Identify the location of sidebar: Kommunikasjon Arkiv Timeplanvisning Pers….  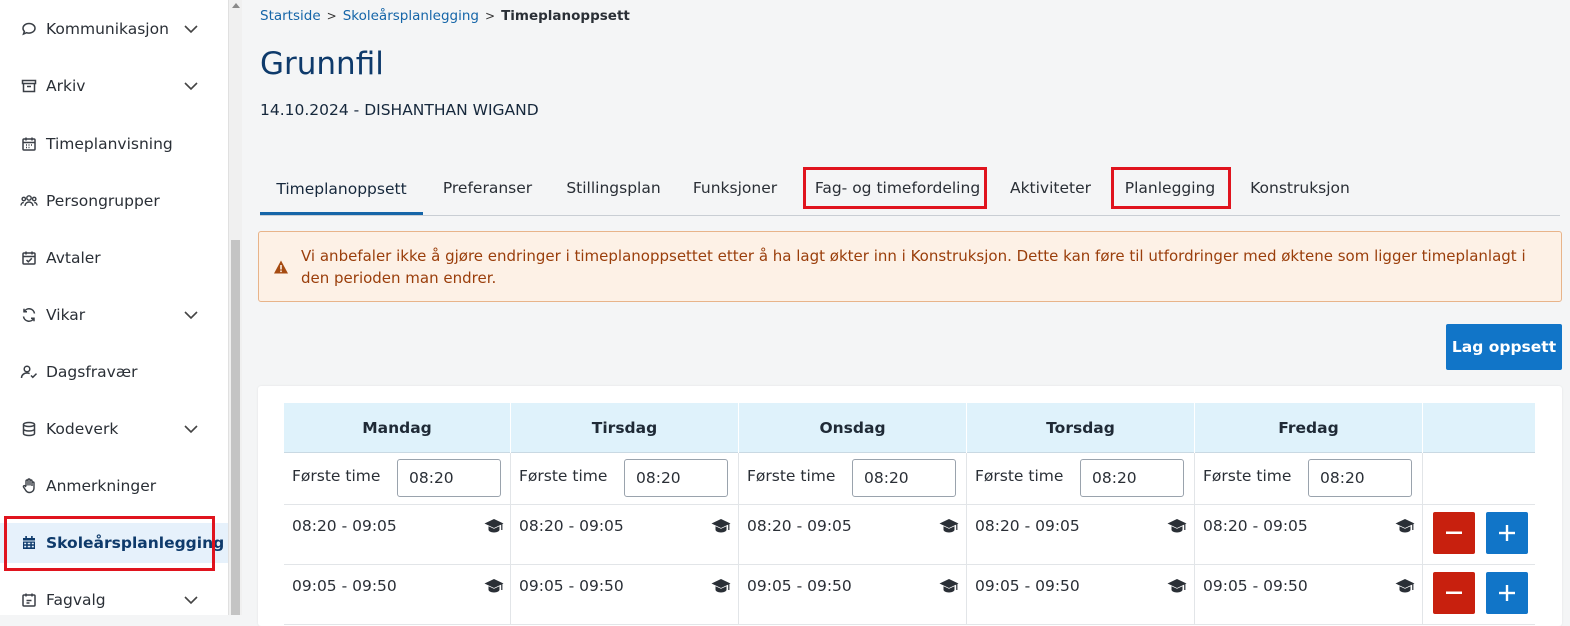
(114, 307).